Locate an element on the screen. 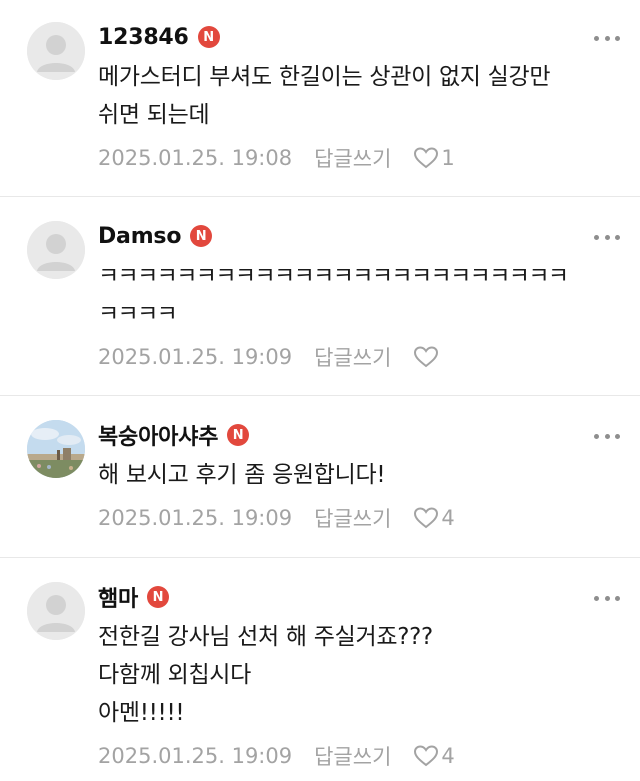 The width and height of the screenshot is (640, 781). comment-meta: 2025.01.25. 19:09 답글쓰기 is located at coordinates (359, 357).